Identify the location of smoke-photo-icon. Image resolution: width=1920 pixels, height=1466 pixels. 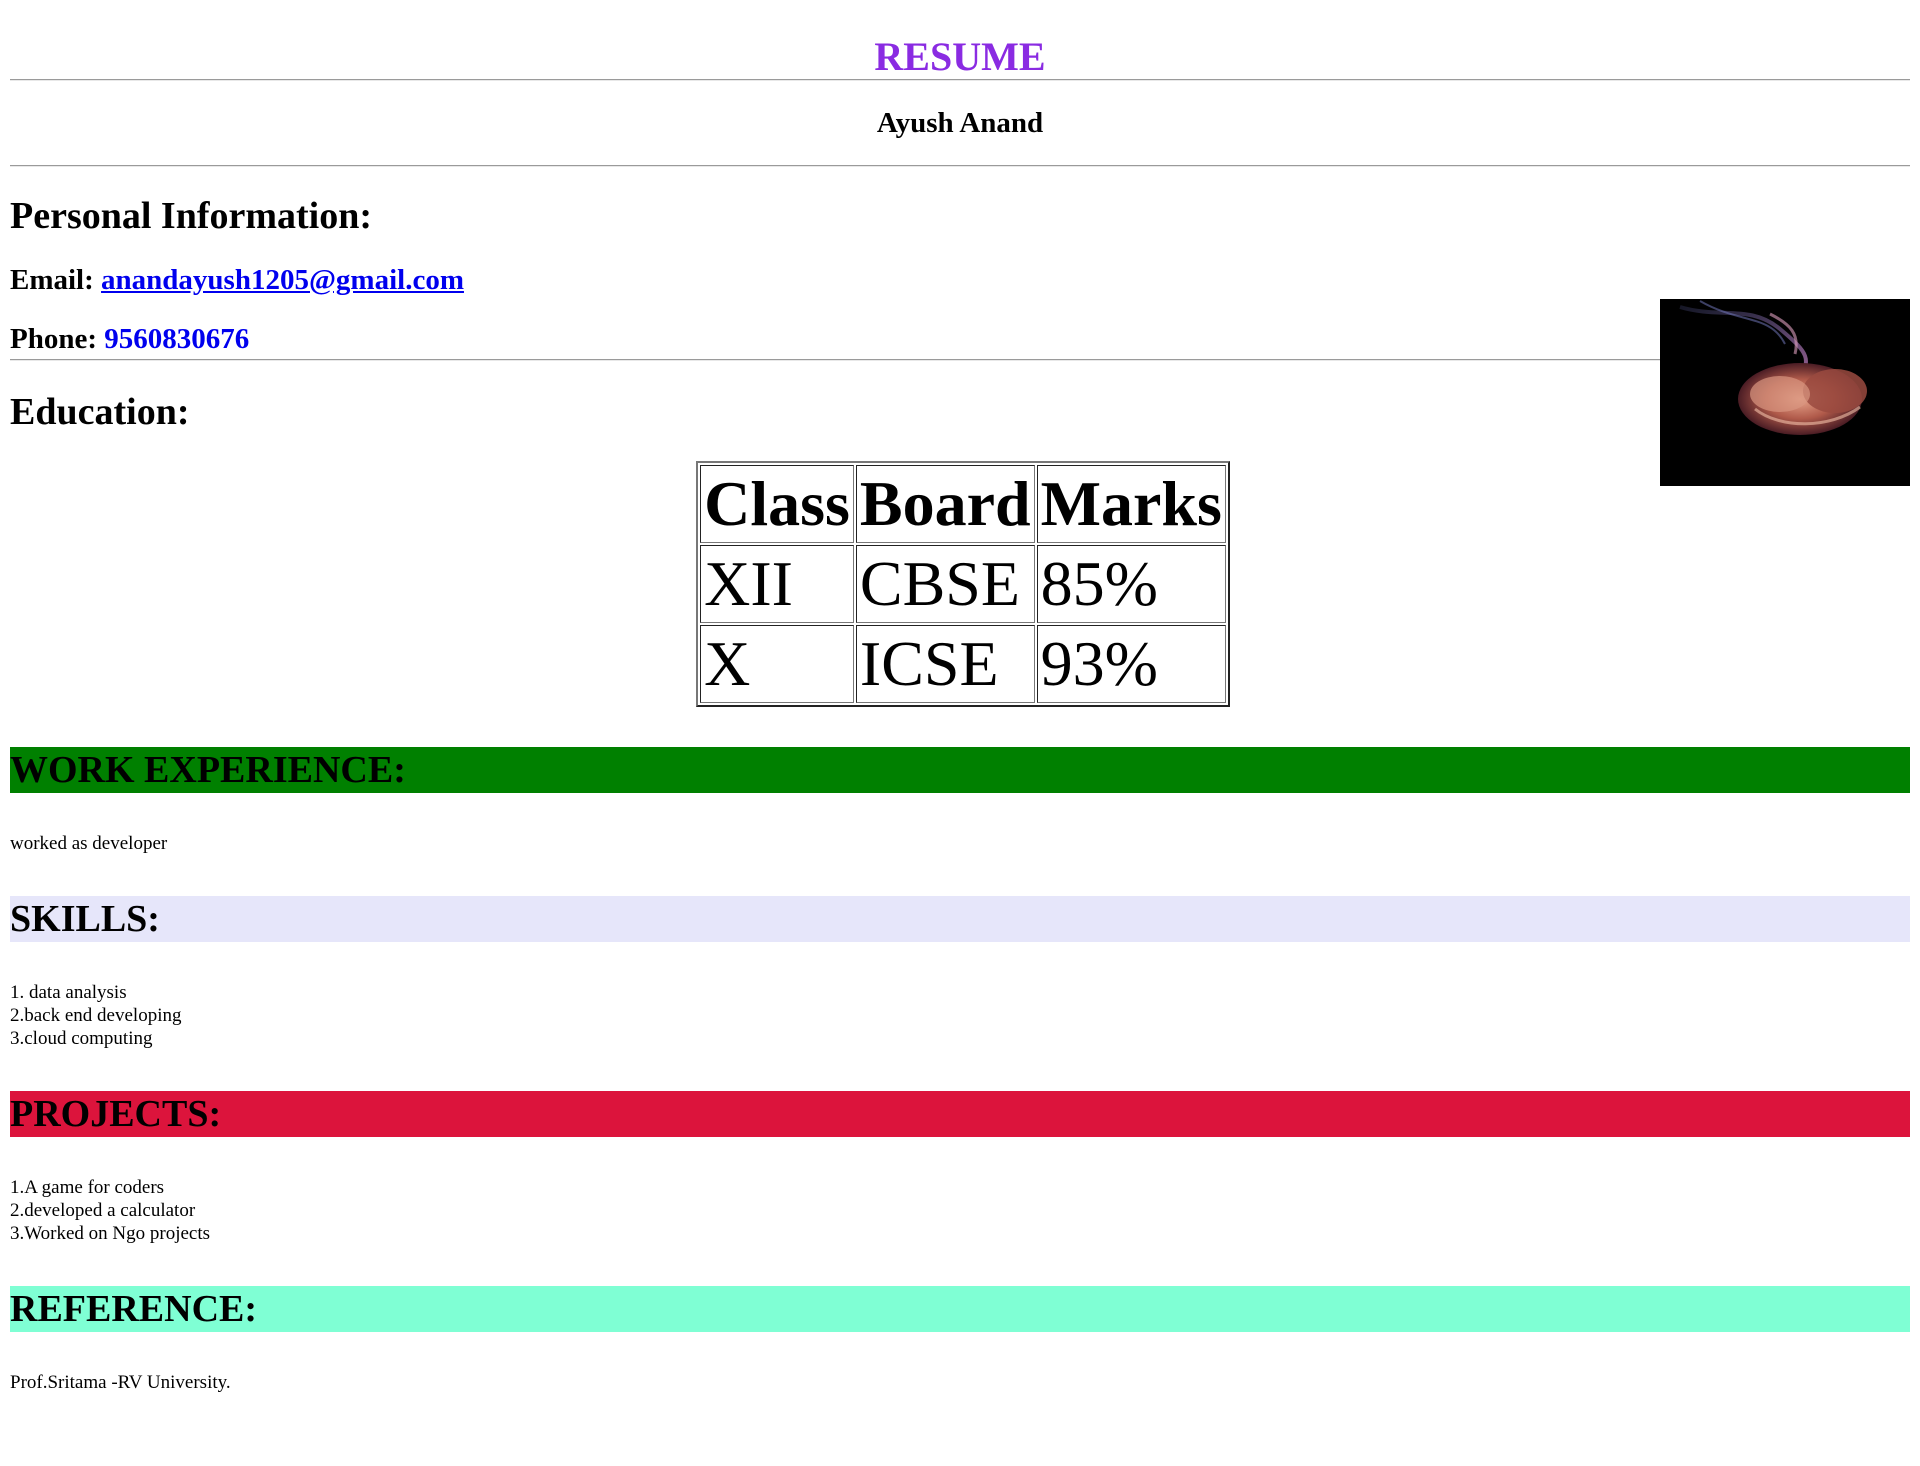
(1785, 392).